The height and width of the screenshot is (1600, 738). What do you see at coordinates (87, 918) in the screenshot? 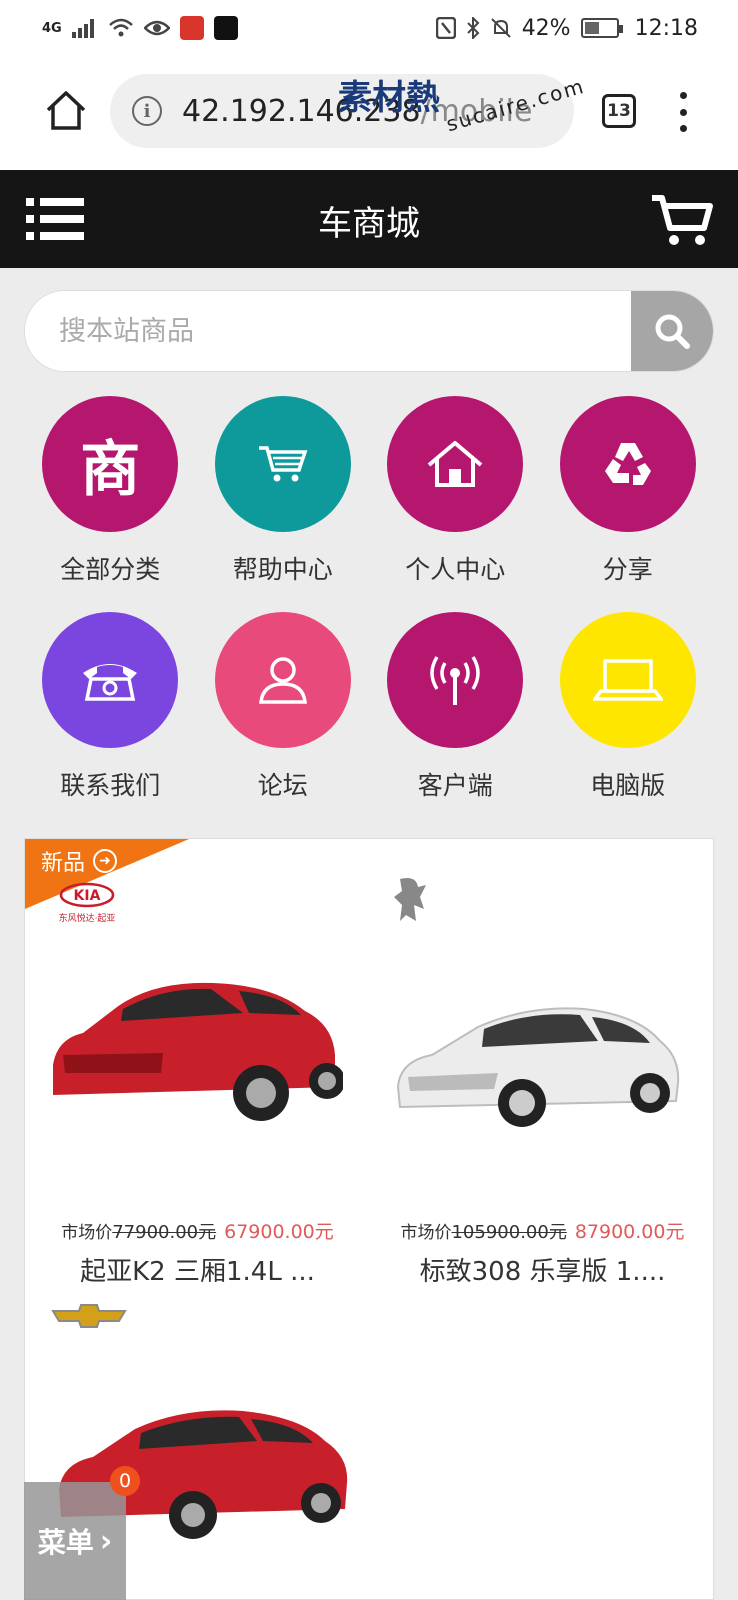
I see `kia-sub-text: 东风悦达·起亚` at bounding box center [87, 918].